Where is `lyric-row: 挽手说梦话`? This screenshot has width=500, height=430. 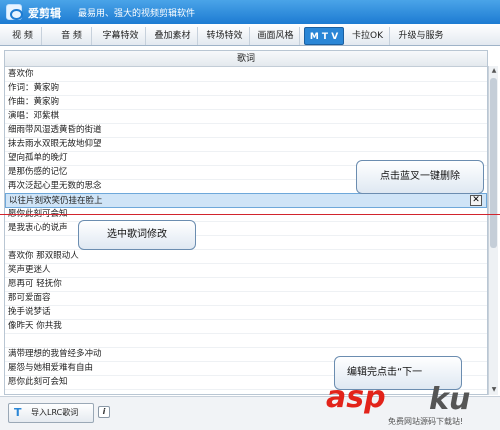
lyric-row: 挽手说梦话 is located at coordinates (246, 312).